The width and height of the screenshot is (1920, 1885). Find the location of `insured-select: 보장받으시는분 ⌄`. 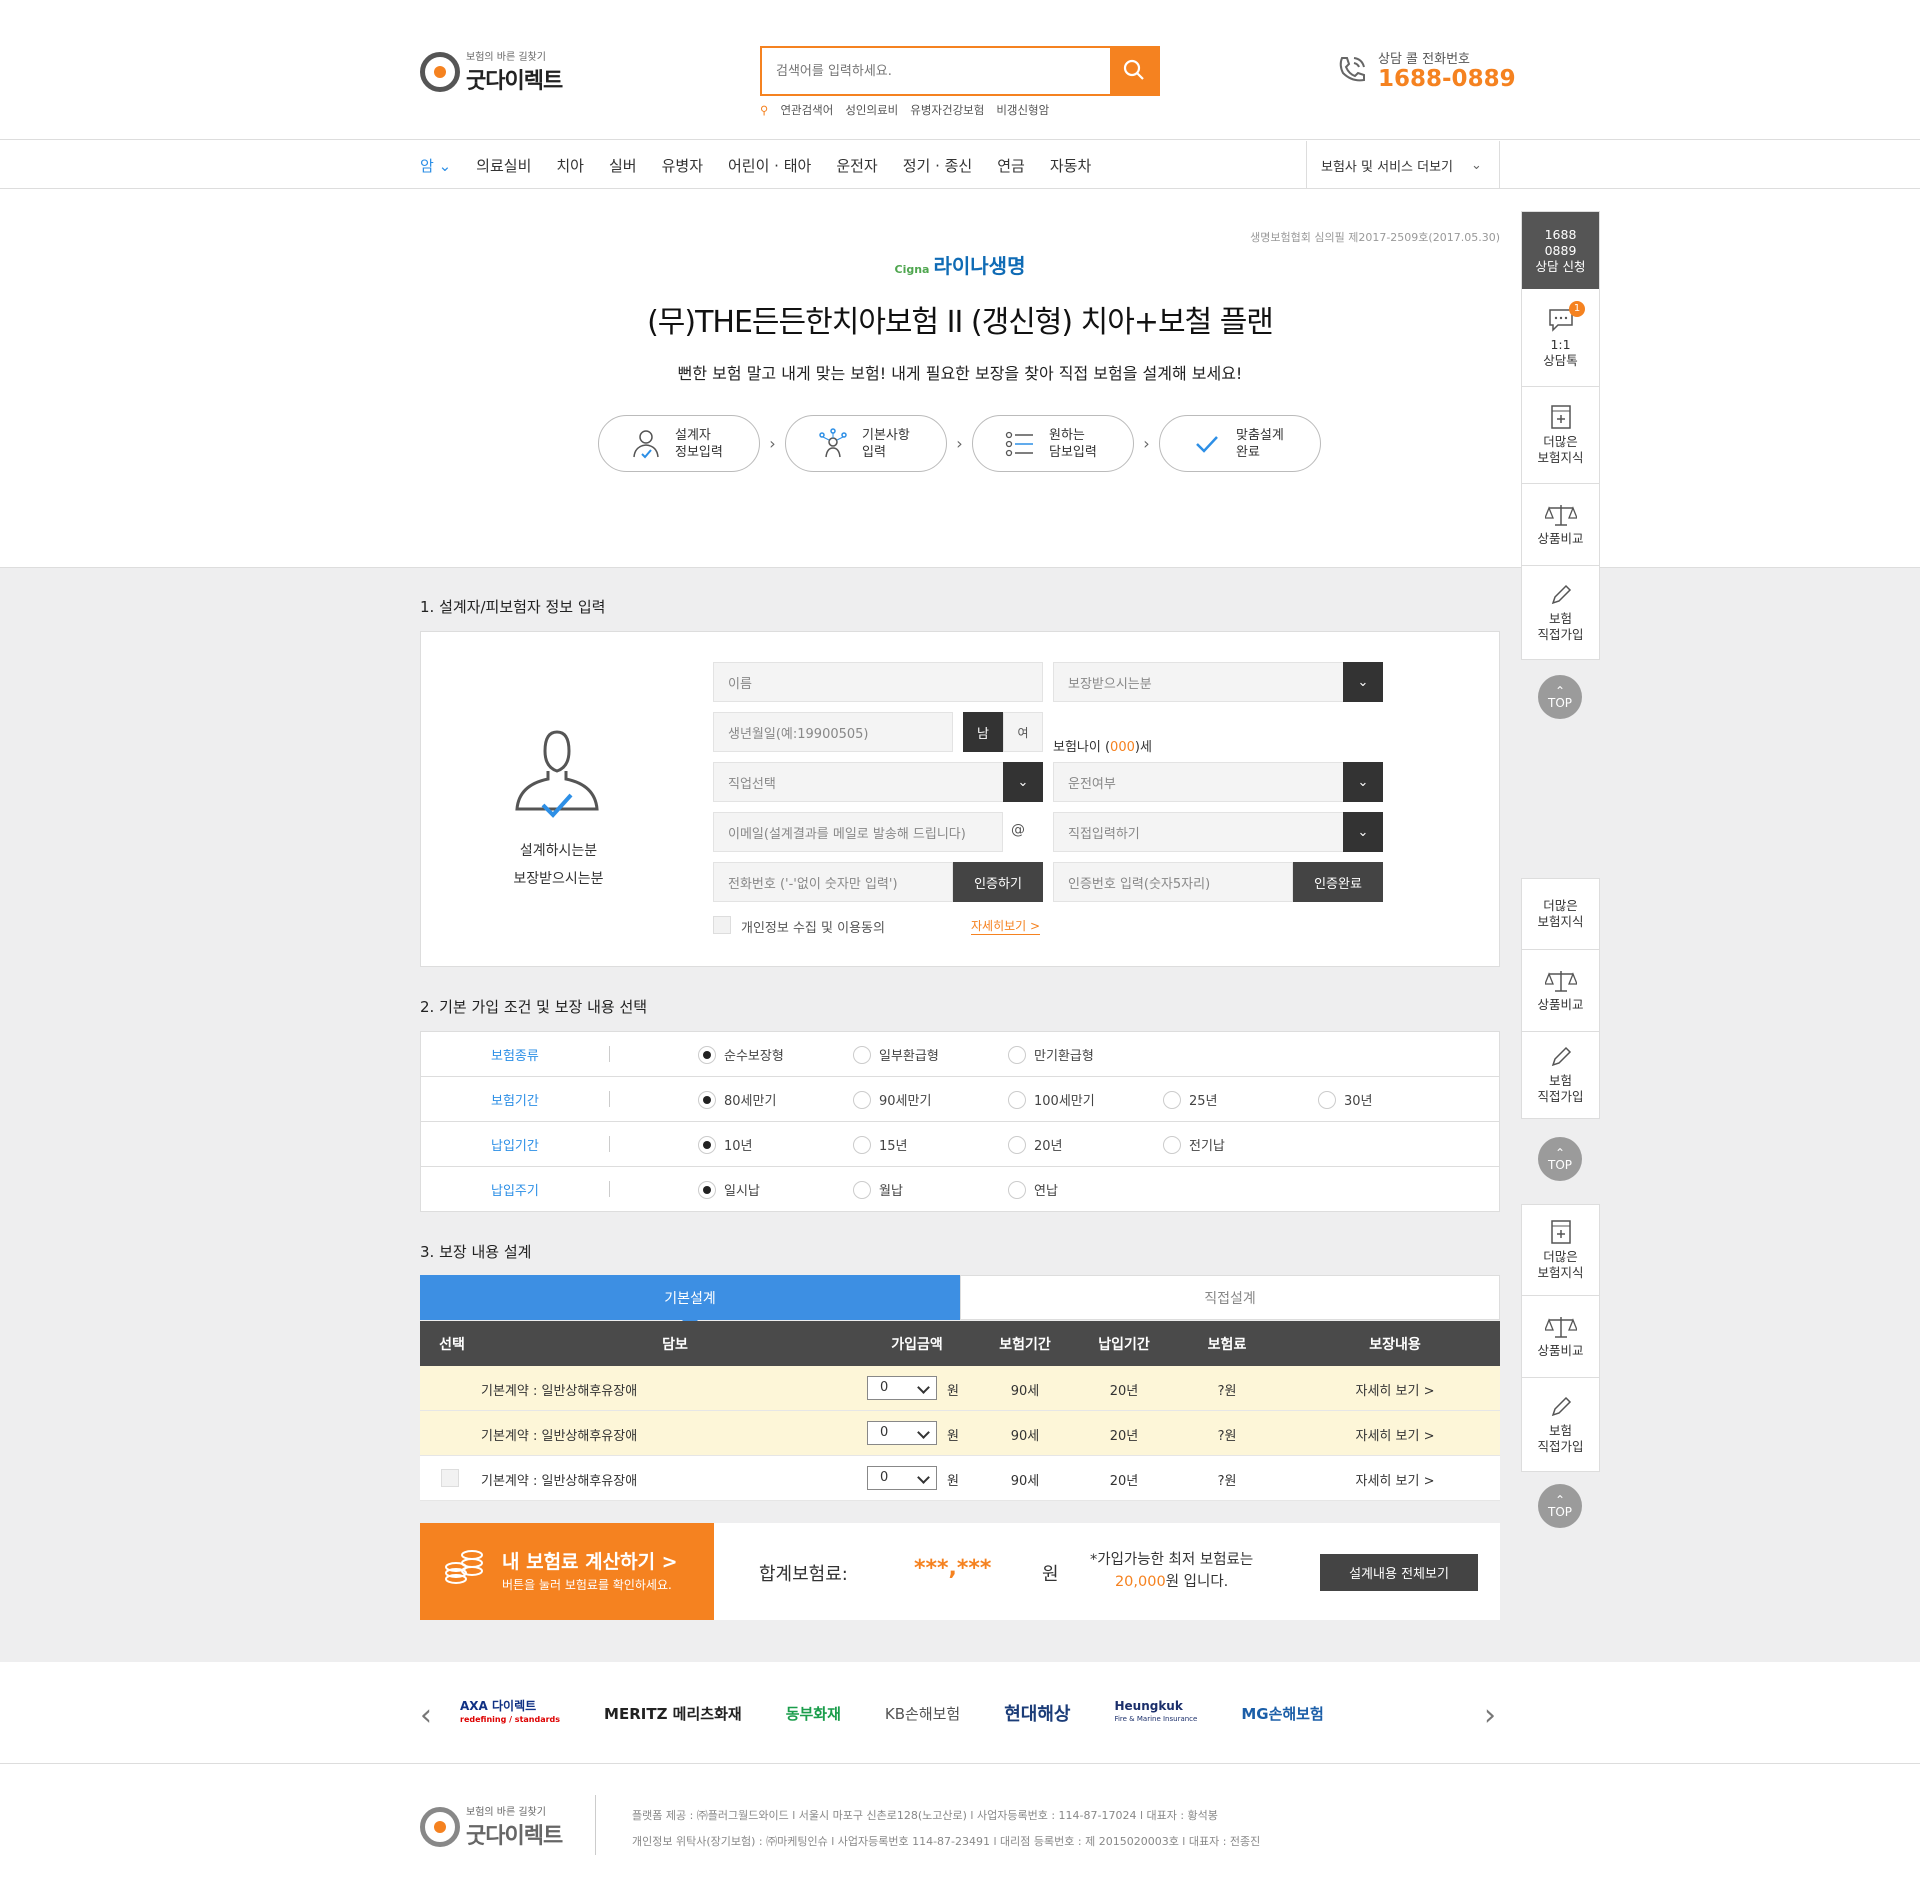

insured-select: 보장받으시는분 ⌄ is located at coordinates (1218, 682).